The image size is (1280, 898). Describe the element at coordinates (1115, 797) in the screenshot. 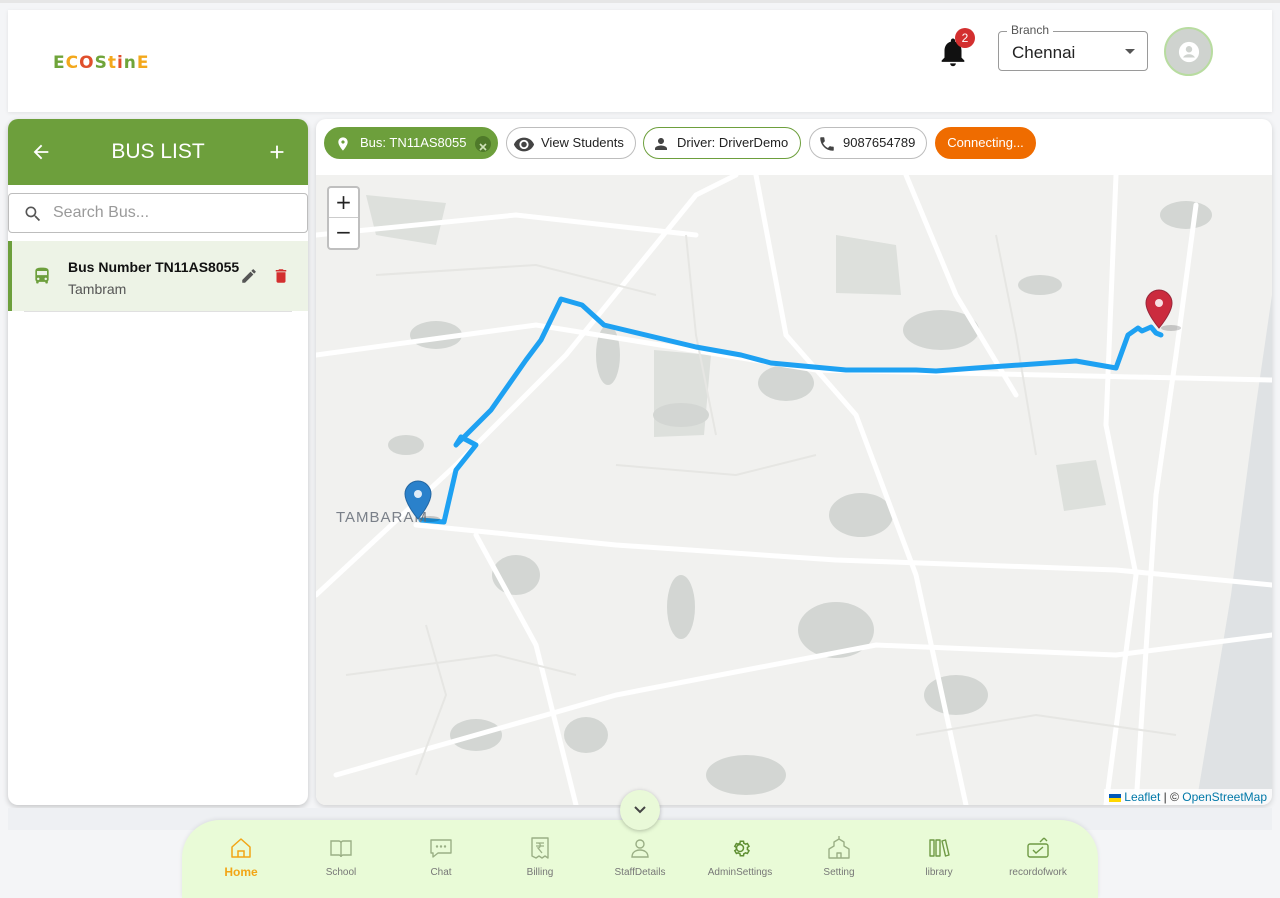

I see `ukraine-flag-icon` at that location.